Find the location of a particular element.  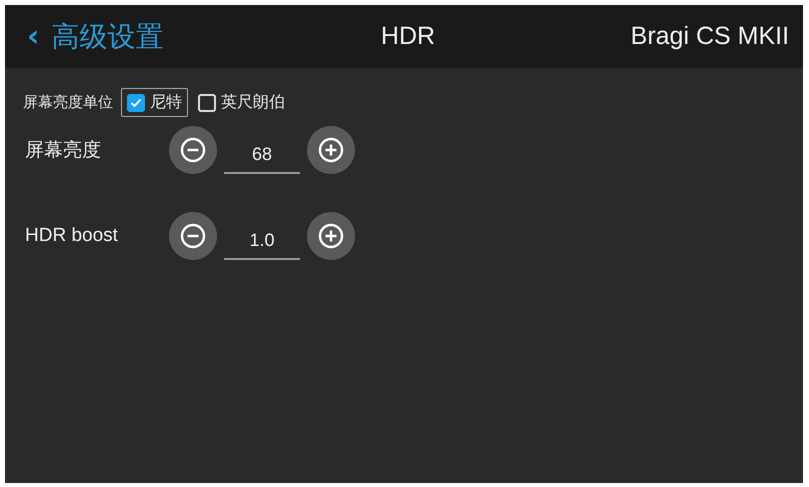

unit-option: 英尺朗伯 is located at coordinates (241, 102).